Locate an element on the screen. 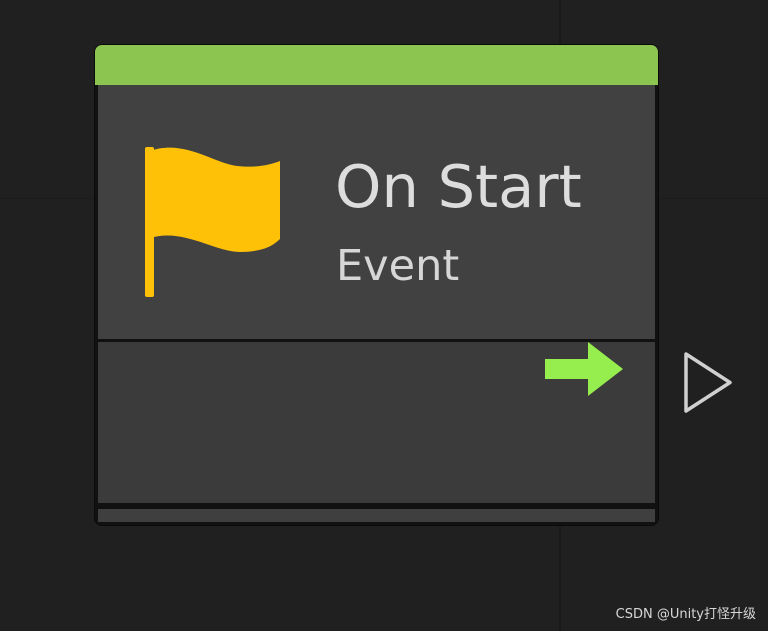 This screenshot has height=631, width=768. node-header-accent is located at coordinates (376, 65).